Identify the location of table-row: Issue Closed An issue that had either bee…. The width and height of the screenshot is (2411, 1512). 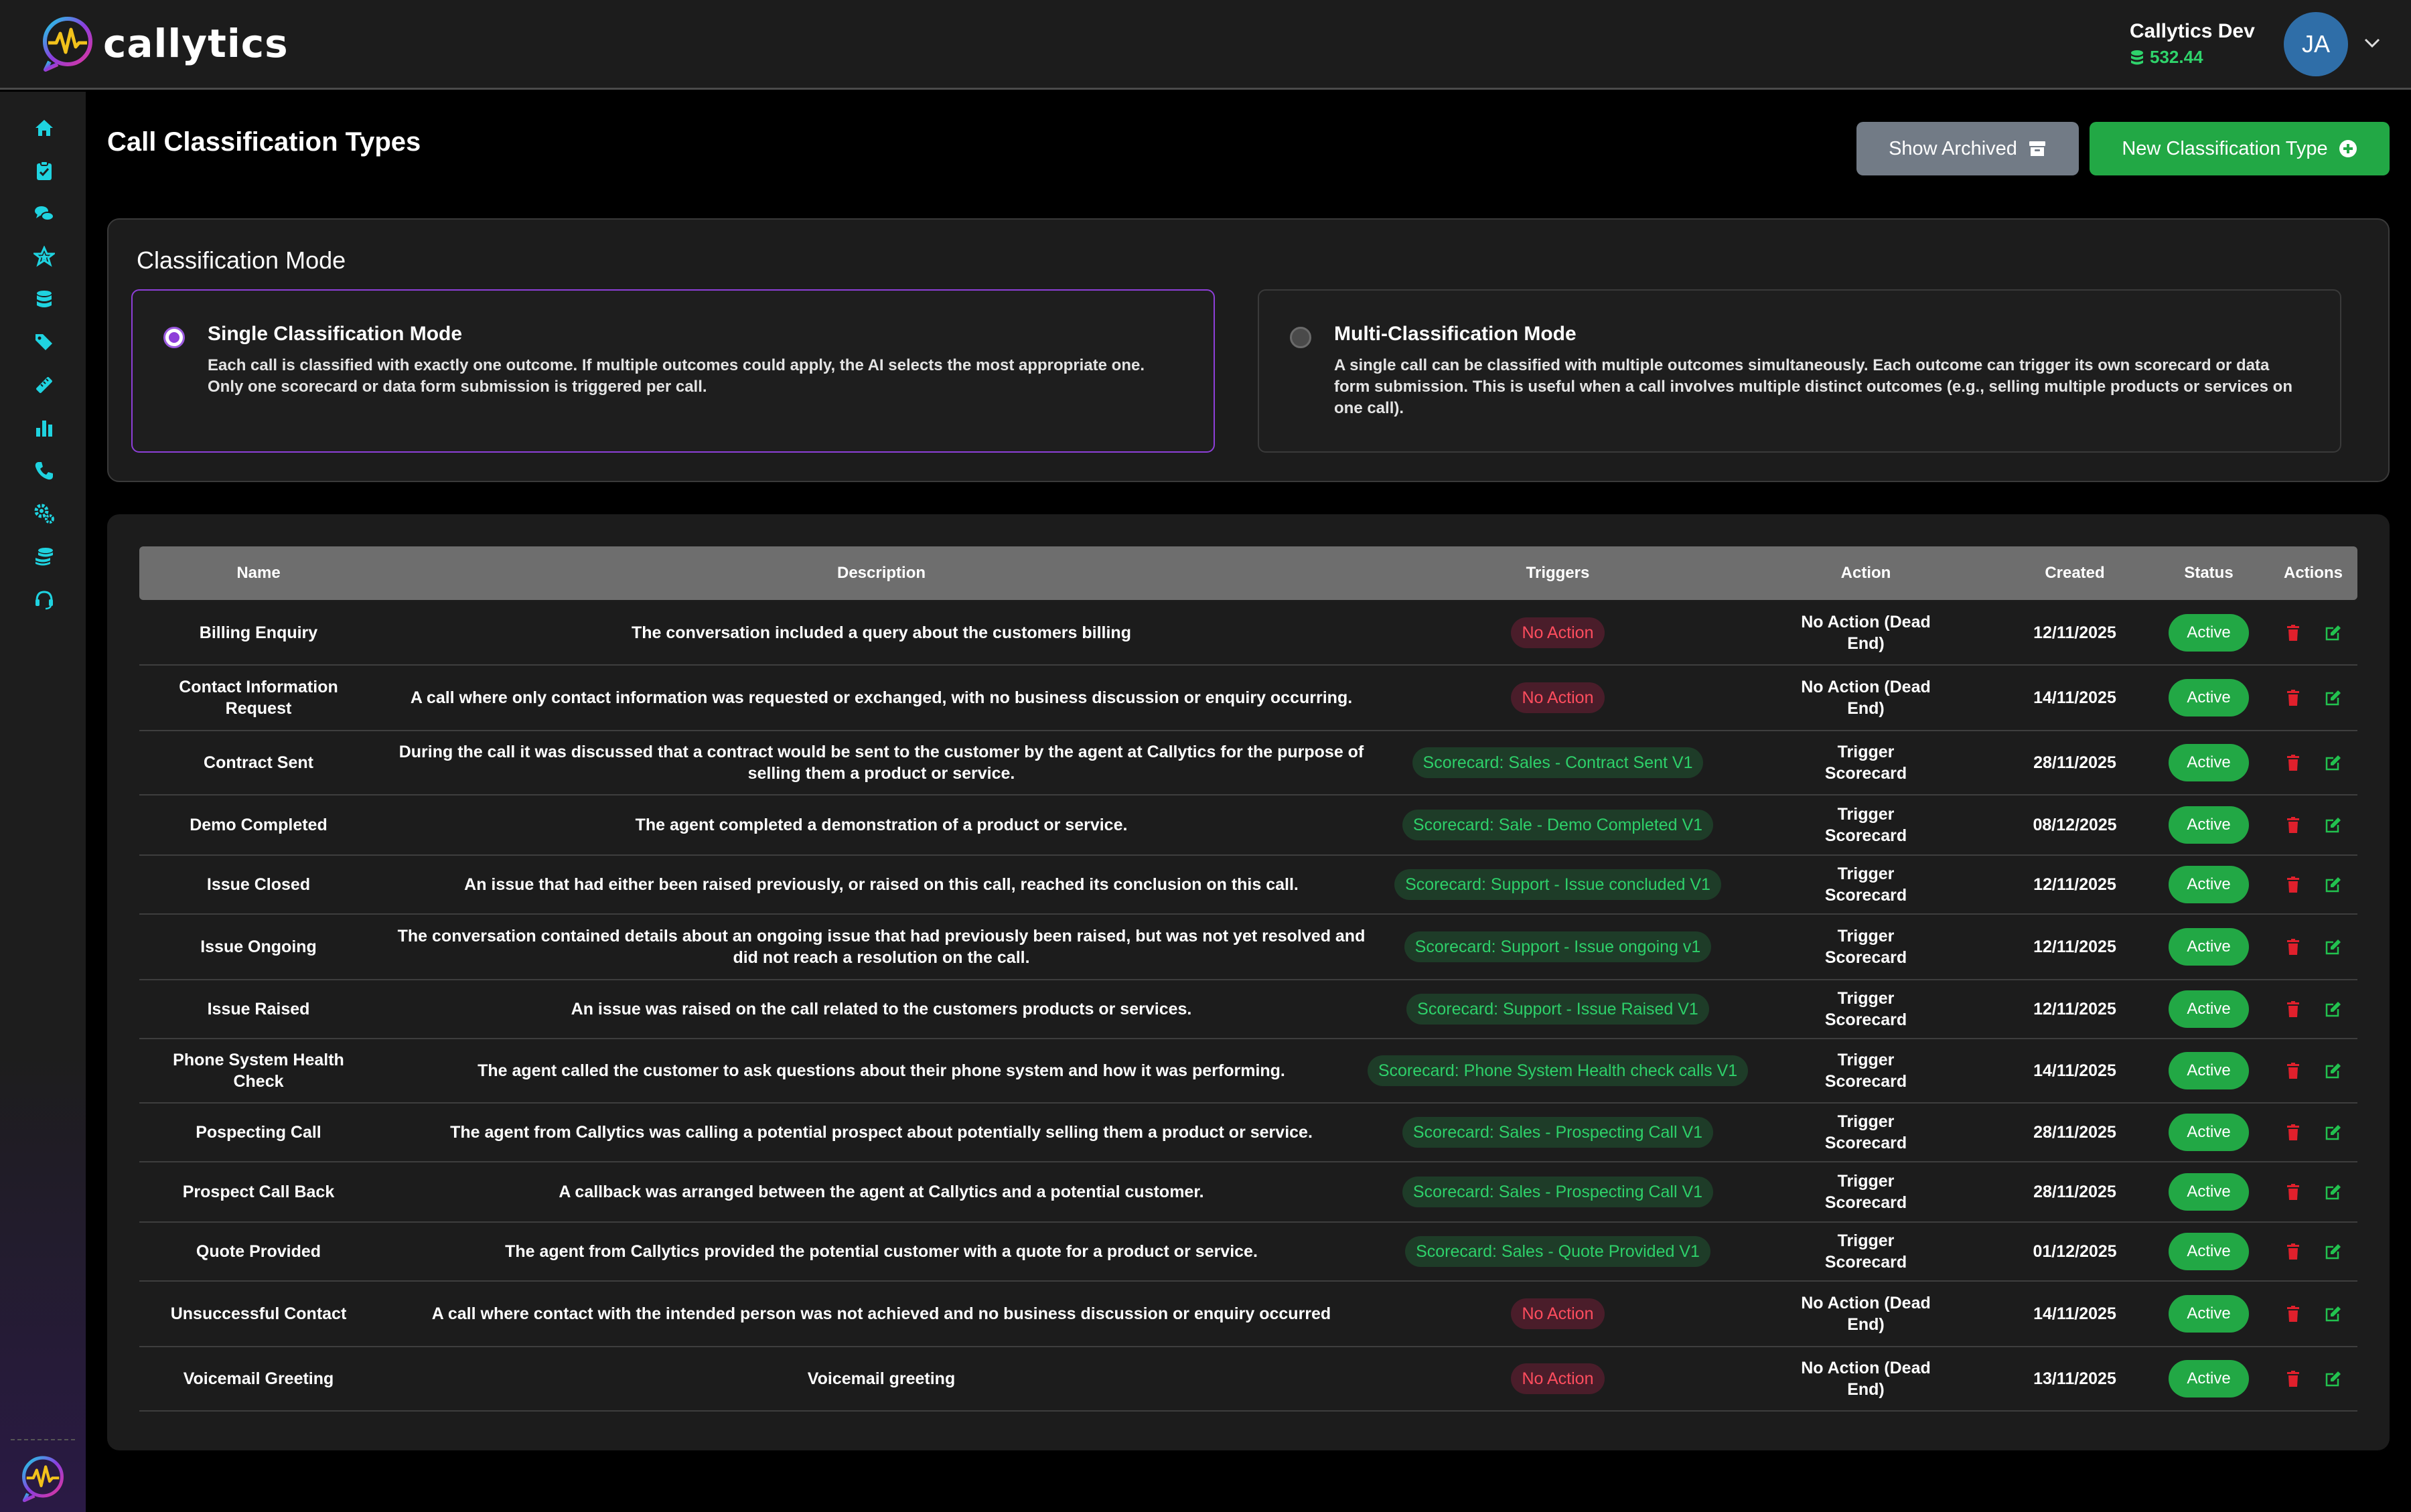
(1248, 886).